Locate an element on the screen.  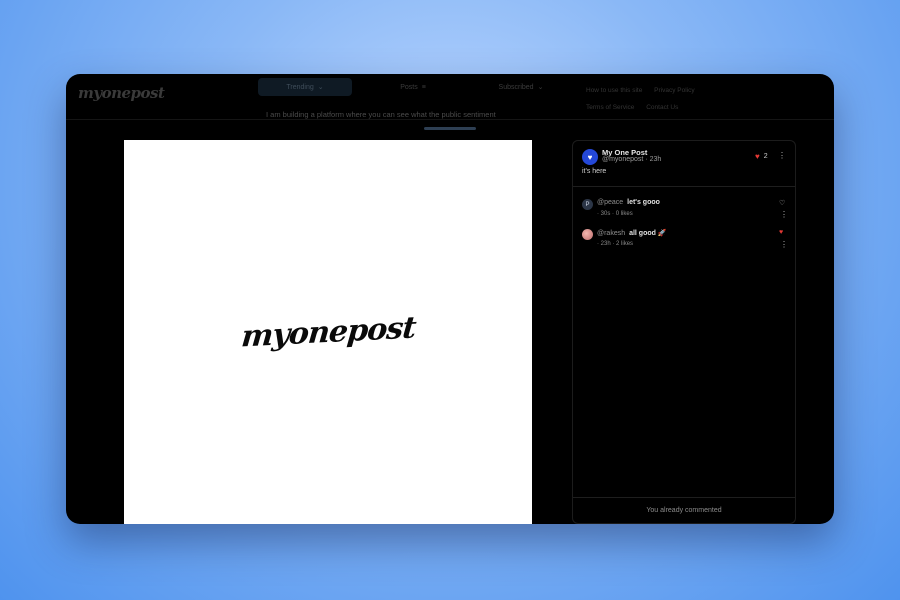
post-handle: @myonepost is located at coordinates (622, 159).